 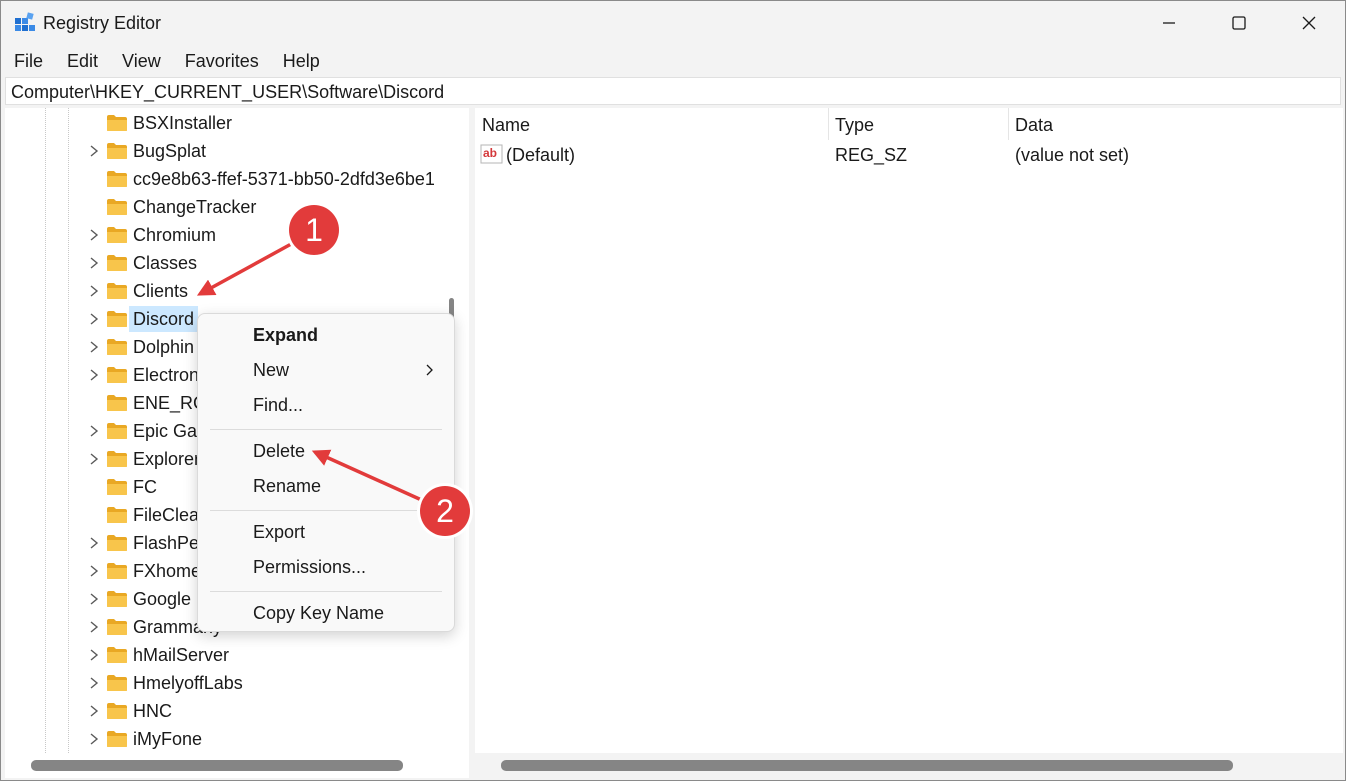 I want to click on tree-item: BSXInstaller, so click(x=225, y=123).